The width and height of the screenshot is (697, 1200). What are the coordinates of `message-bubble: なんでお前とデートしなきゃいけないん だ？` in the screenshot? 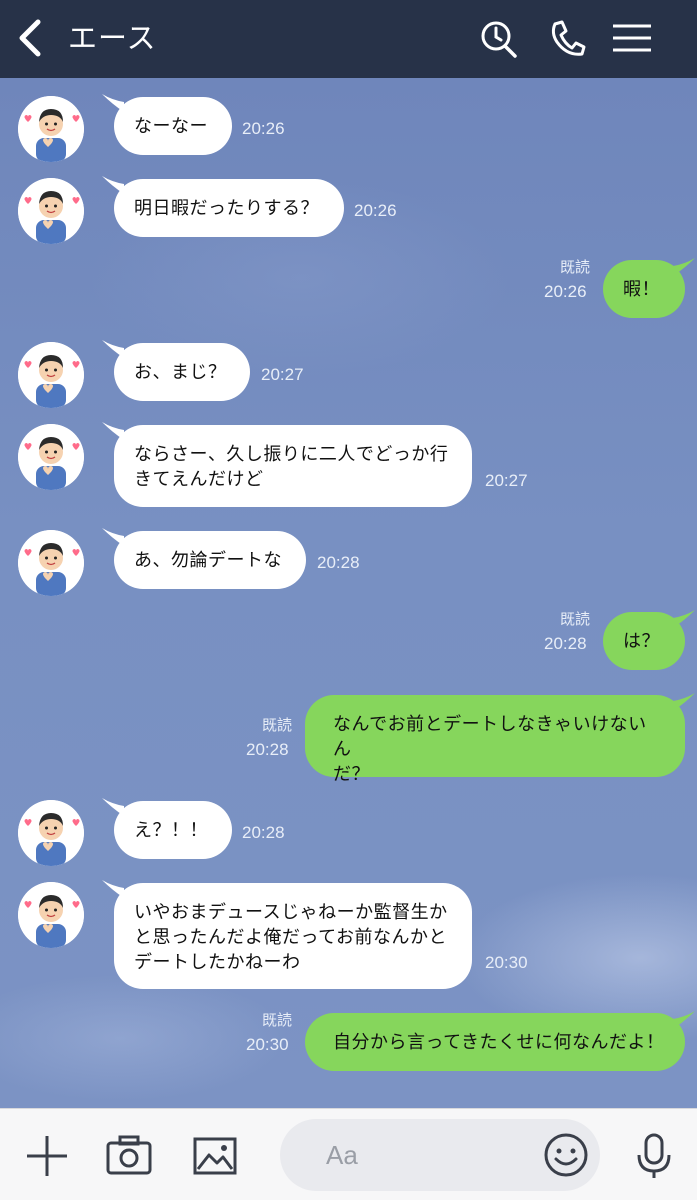 It's located at (495, 740).